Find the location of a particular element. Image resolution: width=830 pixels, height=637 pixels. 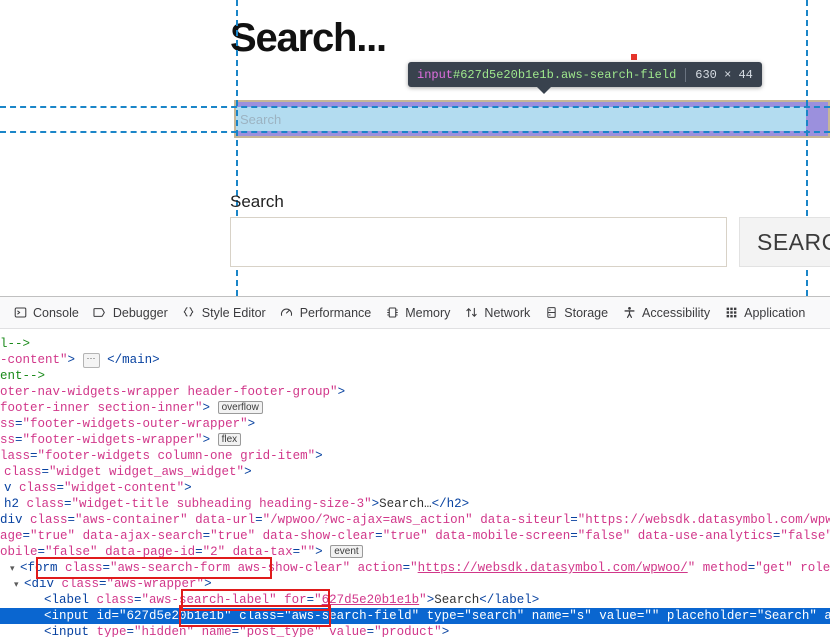

style-editor-icon is located at coordinates (189, 313).